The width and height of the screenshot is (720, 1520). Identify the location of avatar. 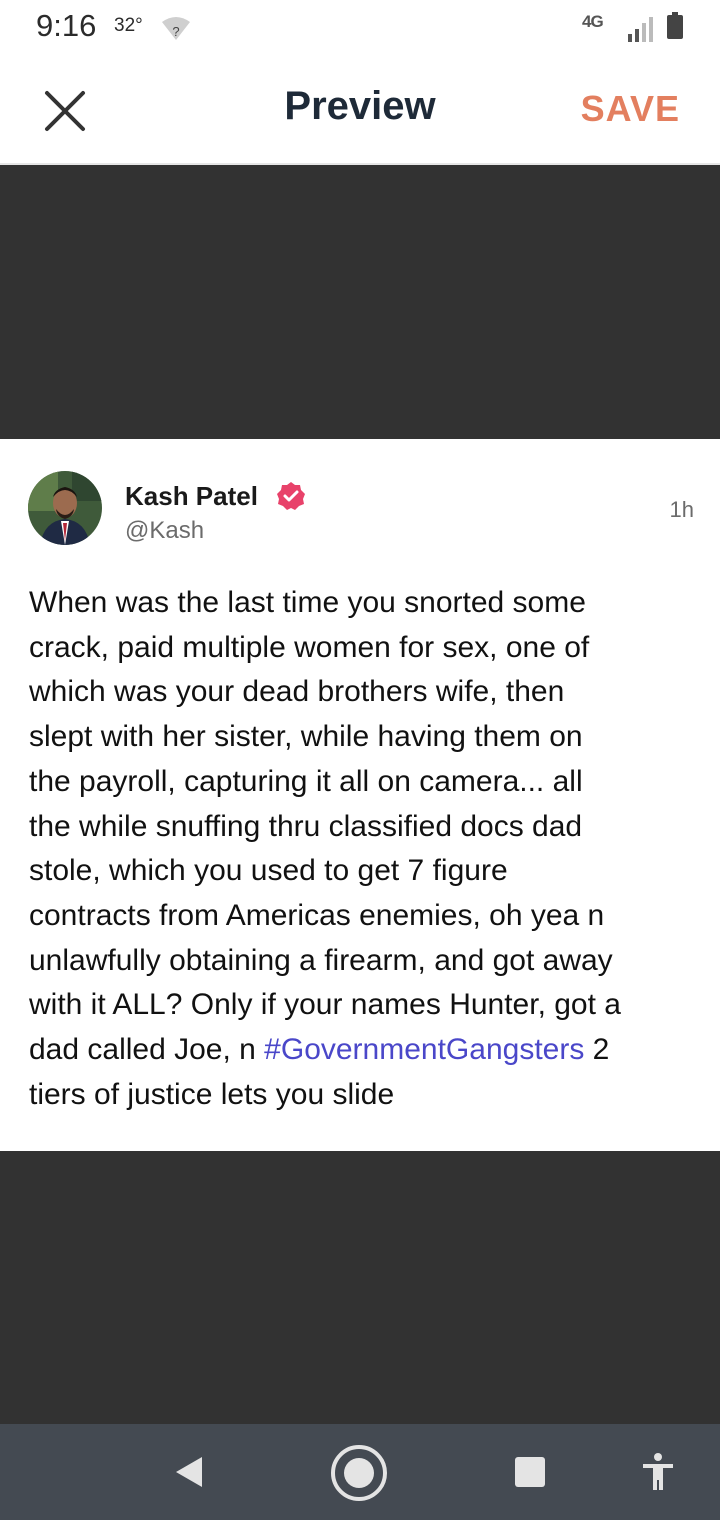
(65, 508).